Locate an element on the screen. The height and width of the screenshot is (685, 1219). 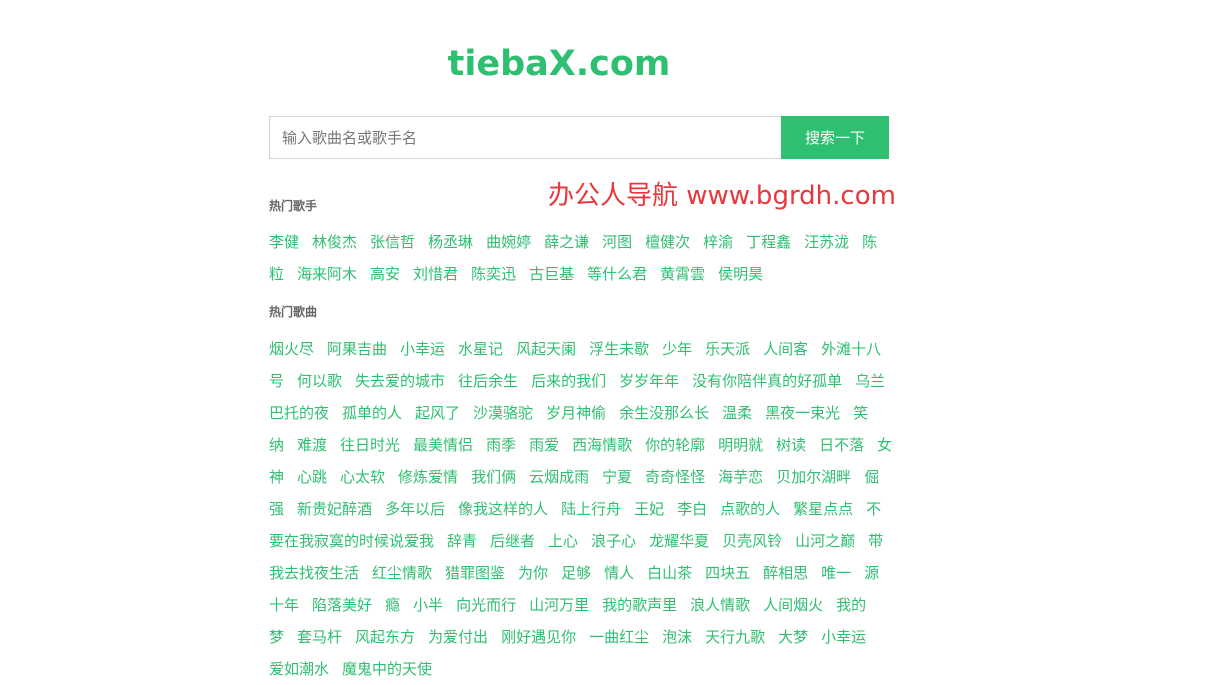
song-link: 人间客 is located at coordinates (785, 349).